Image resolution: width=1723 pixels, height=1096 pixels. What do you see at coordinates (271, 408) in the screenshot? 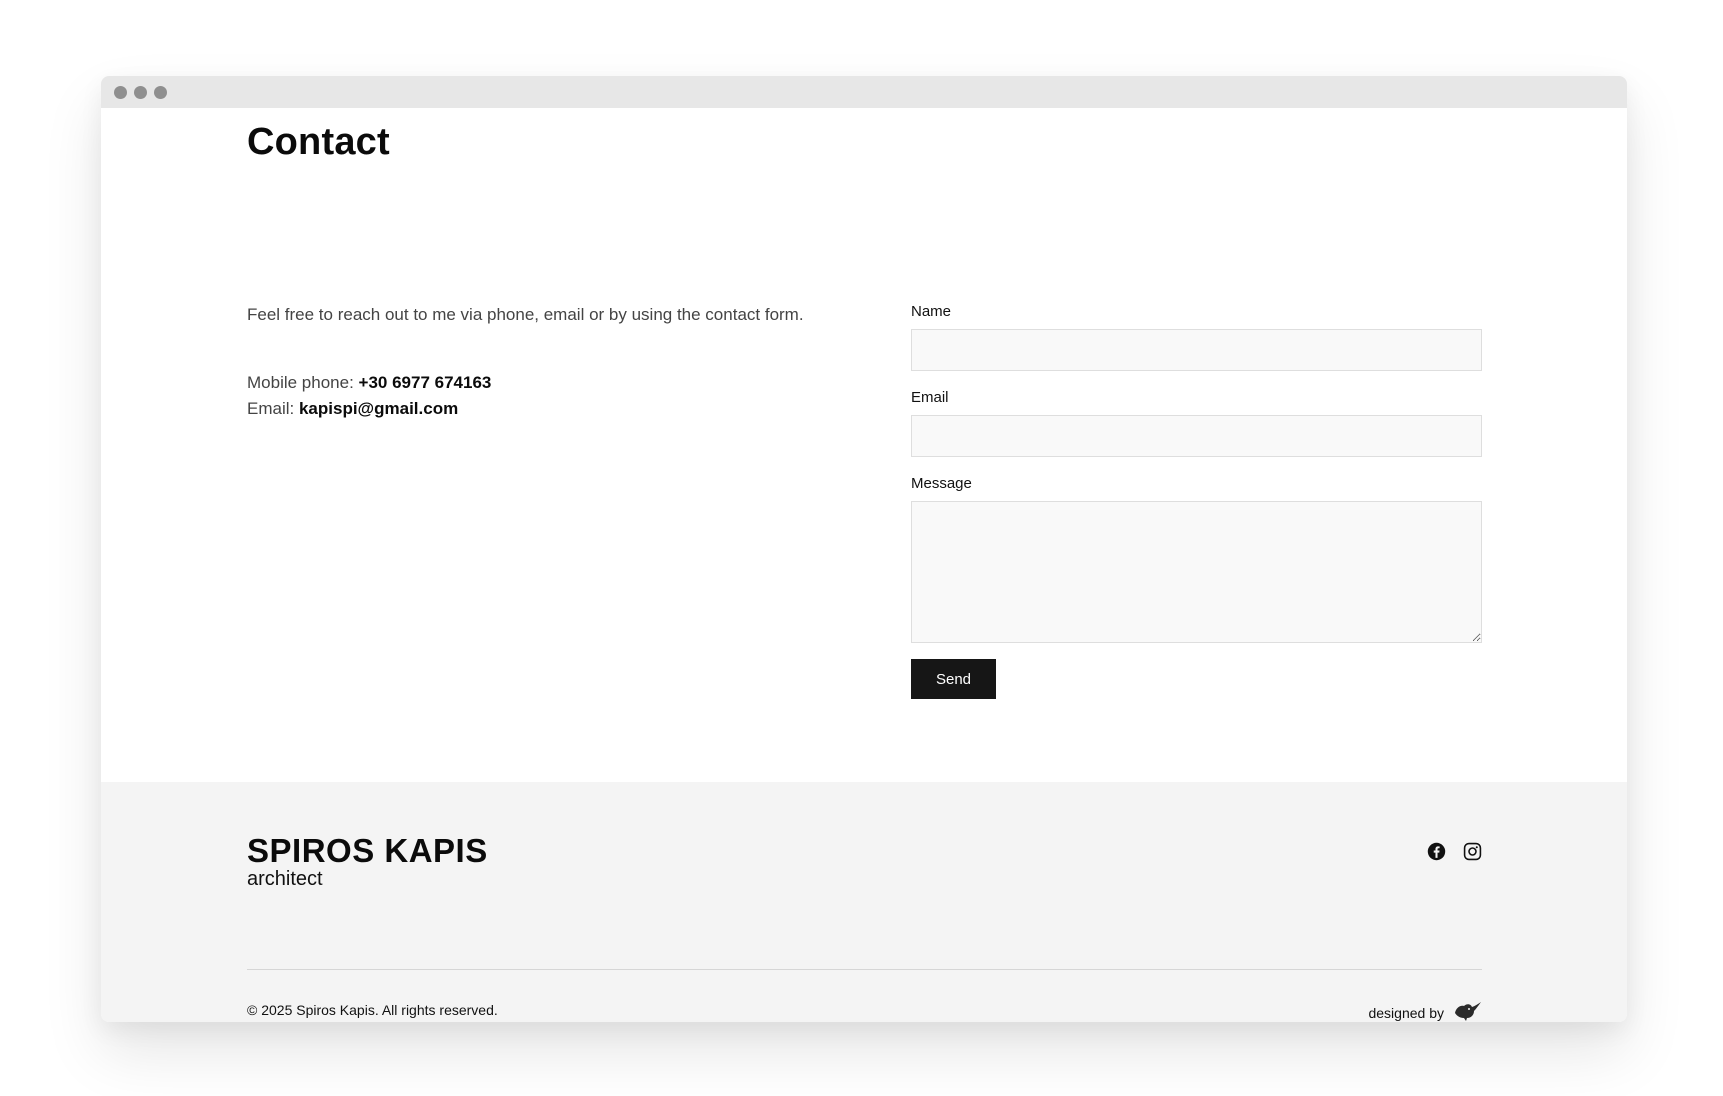
I see `email-label: Email:` at bounding box center [271, 408].